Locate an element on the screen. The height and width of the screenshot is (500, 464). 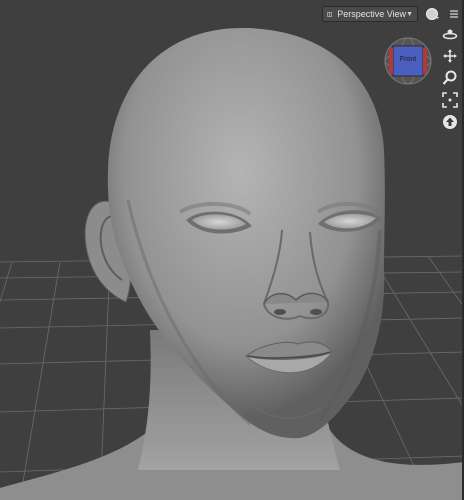
home-icon is located at coordinates (450, 122).